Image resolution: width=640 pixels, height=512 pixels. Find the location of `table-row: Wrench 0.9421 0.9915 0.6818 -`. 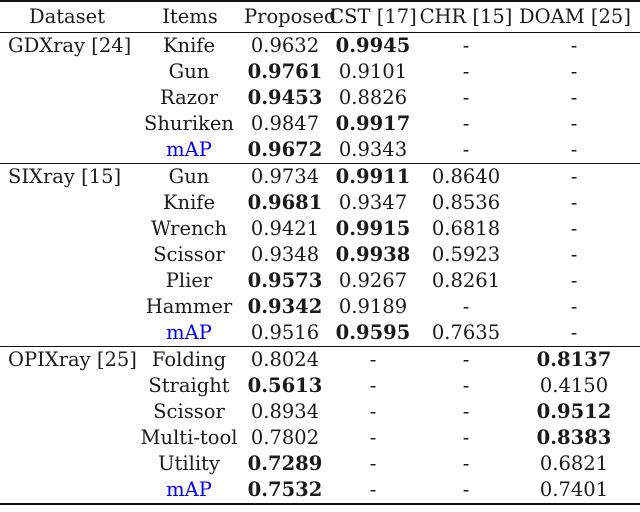

table-row: Wrench 0.9421 0.9915 0.6818 - is located at coordinates (320, 229).